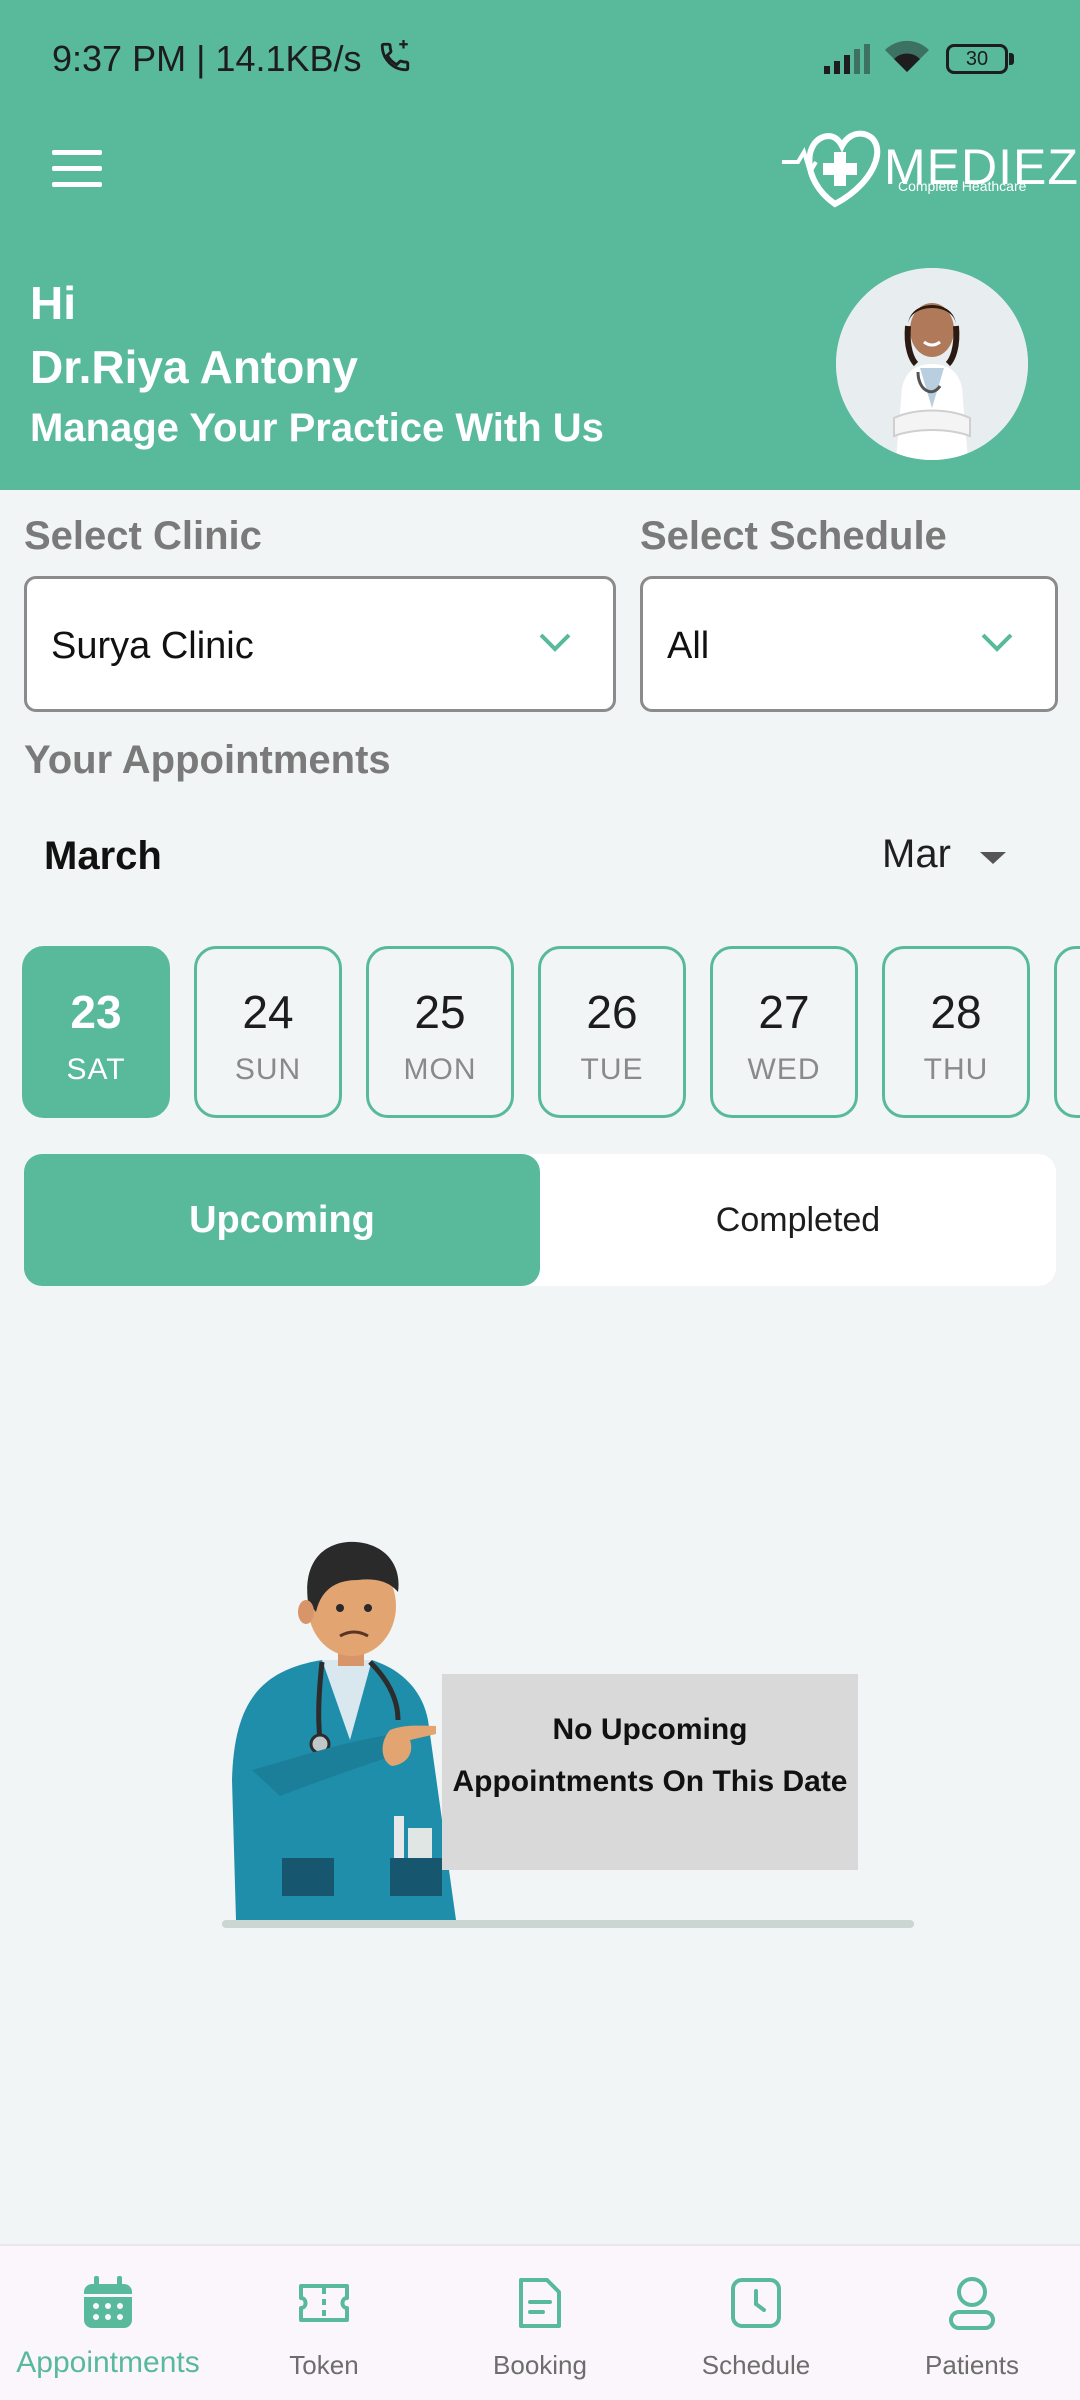 The image size is (1080, 2400). Describe the element at coordinates (440, 1069) in the screenshot. I see `date-day: MON` at that location.